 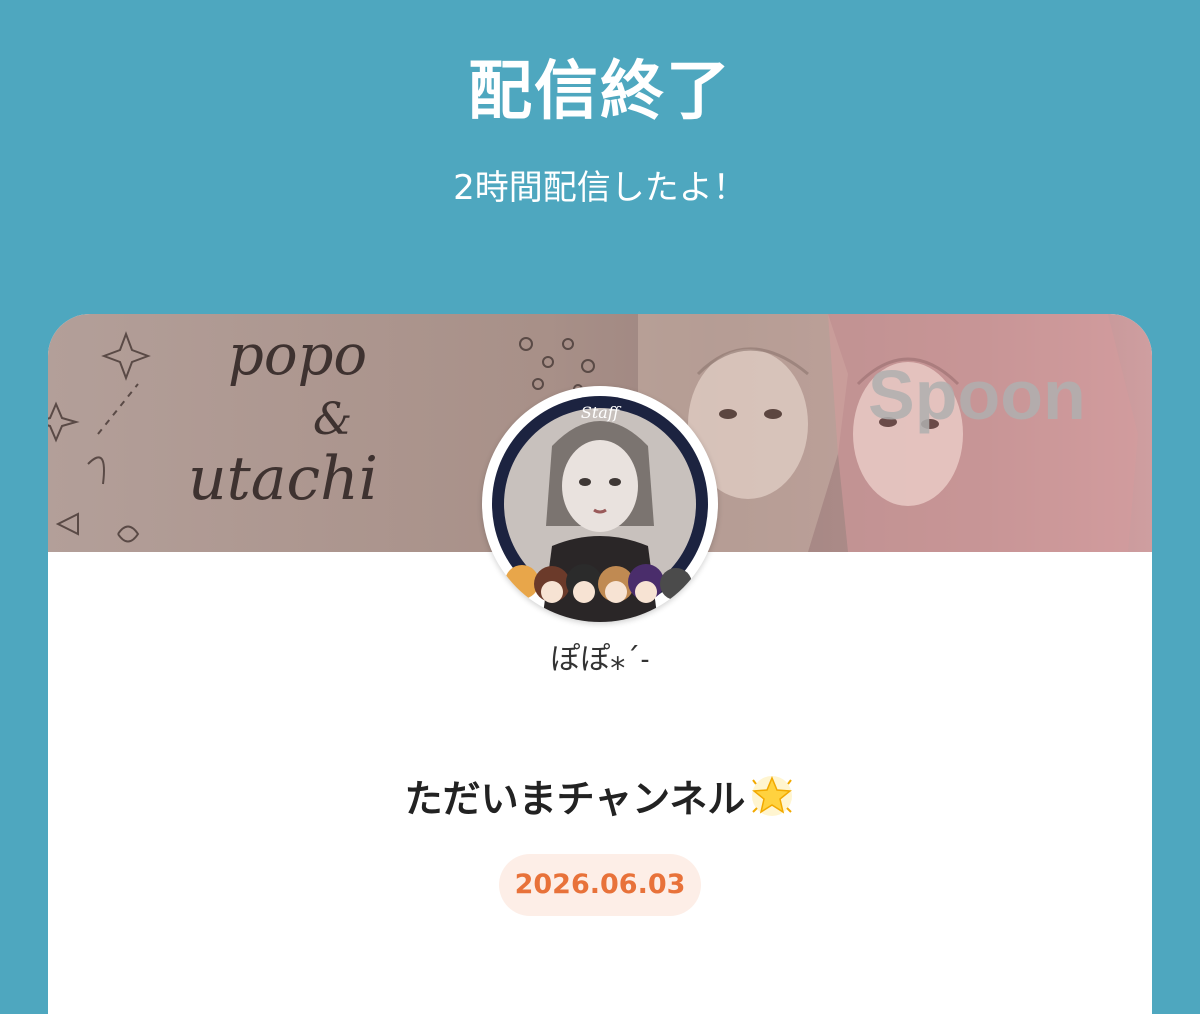 What do you see at coordinates (600, 659) in the screenshot?
I see `username: ぽぽ⁎ˊ˗` at bounding box center [600, 659].